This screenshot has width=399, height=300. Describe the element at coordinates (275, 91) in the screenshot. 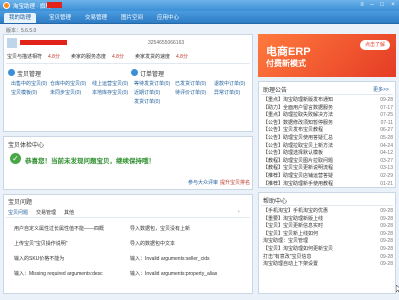

I see `announcements-title: 助理公告` at that location.